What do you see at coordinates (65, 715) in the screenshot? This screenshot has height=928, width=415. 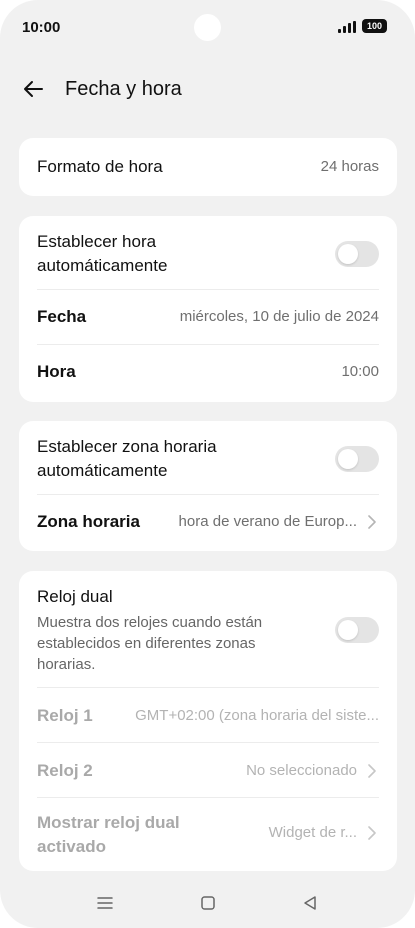 I see `clock1-label: Reloj 1` at bounding box center [65, 715].